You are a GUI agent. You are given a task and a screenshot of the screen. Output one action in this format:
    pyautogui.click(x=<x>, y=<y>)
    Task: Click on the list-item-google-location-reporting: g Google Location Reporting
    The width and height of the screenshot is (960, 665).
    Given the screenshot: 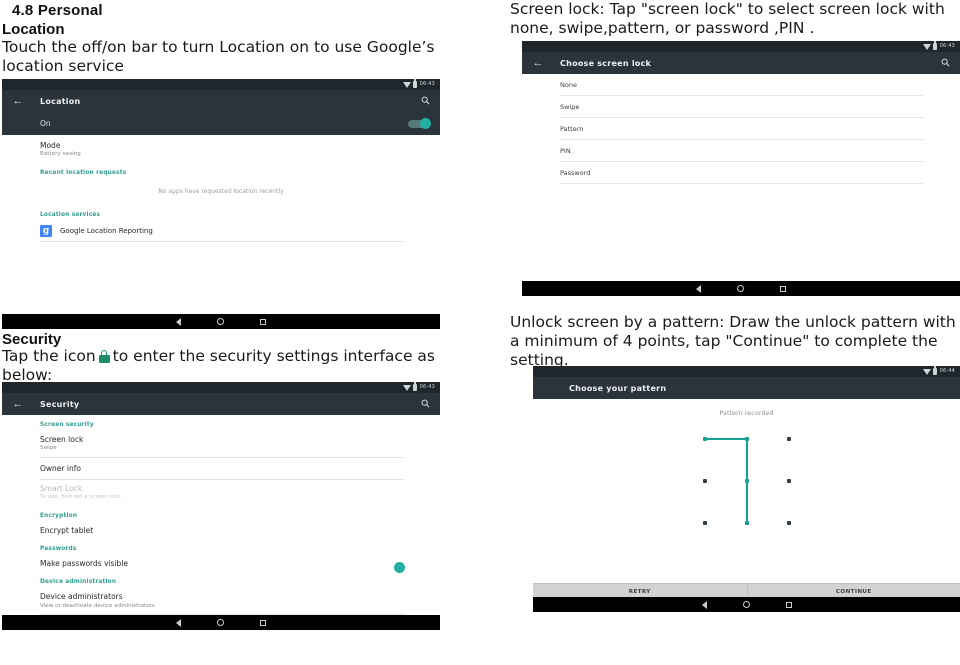 What is the action you would take?
    pyautogui.click(x=221, y=231)
    